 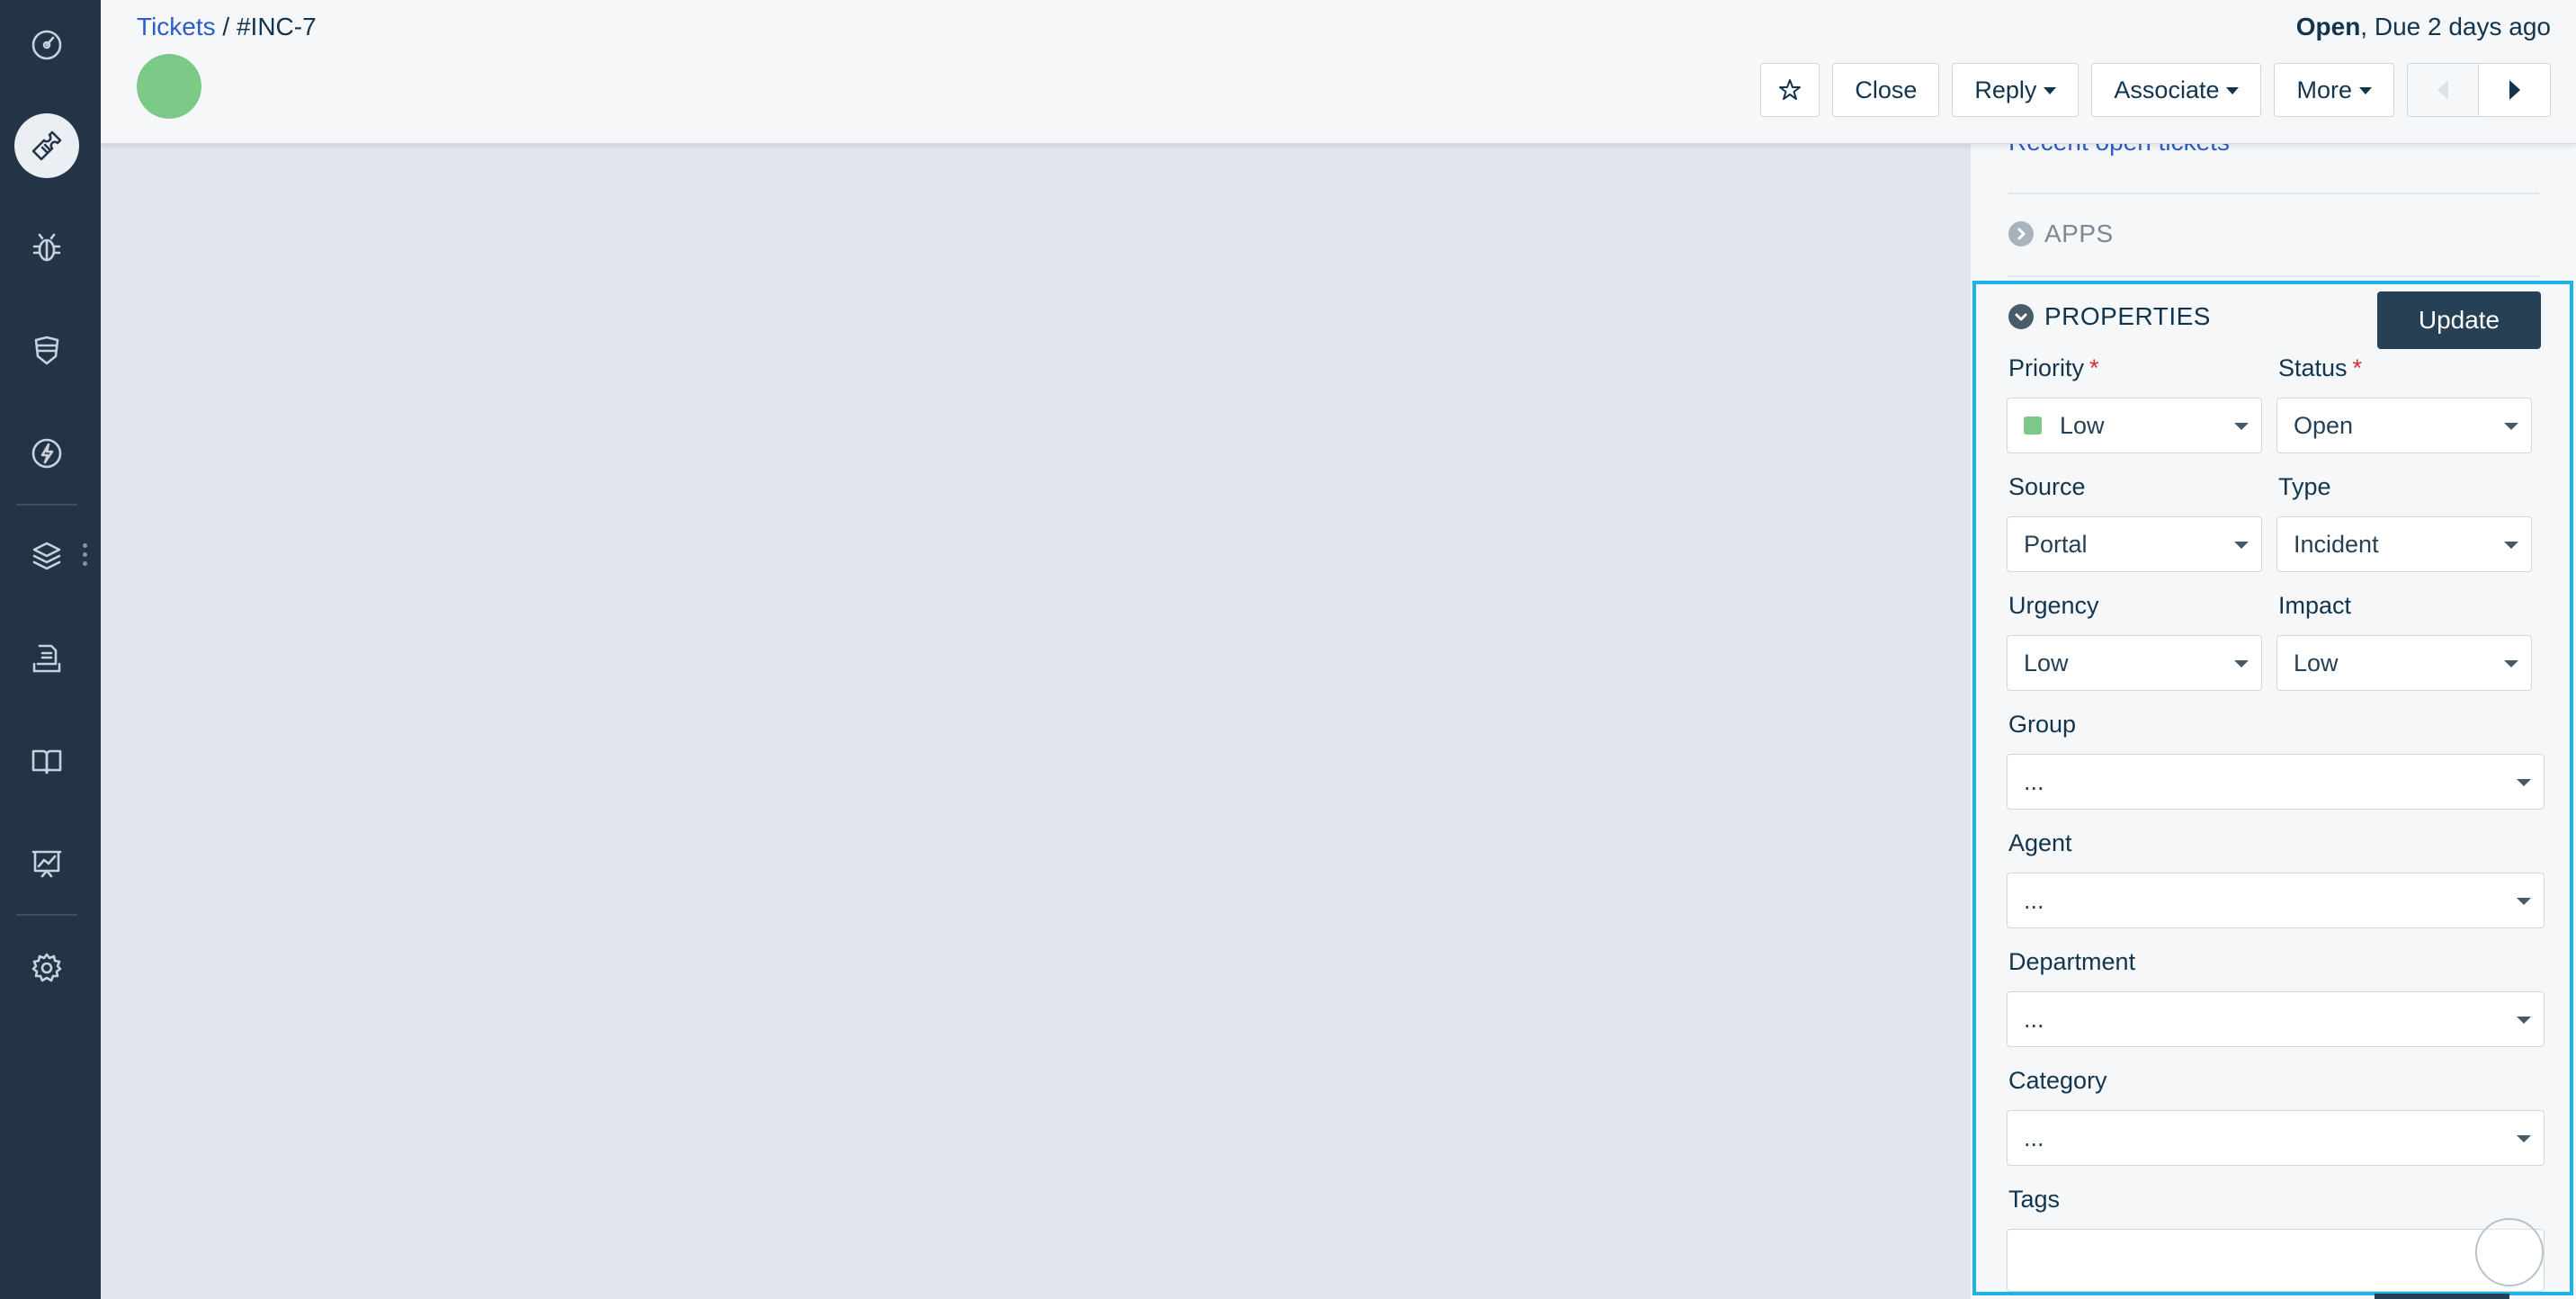 I want to click on ticket-status: Open, so click(x=2328, y=26).